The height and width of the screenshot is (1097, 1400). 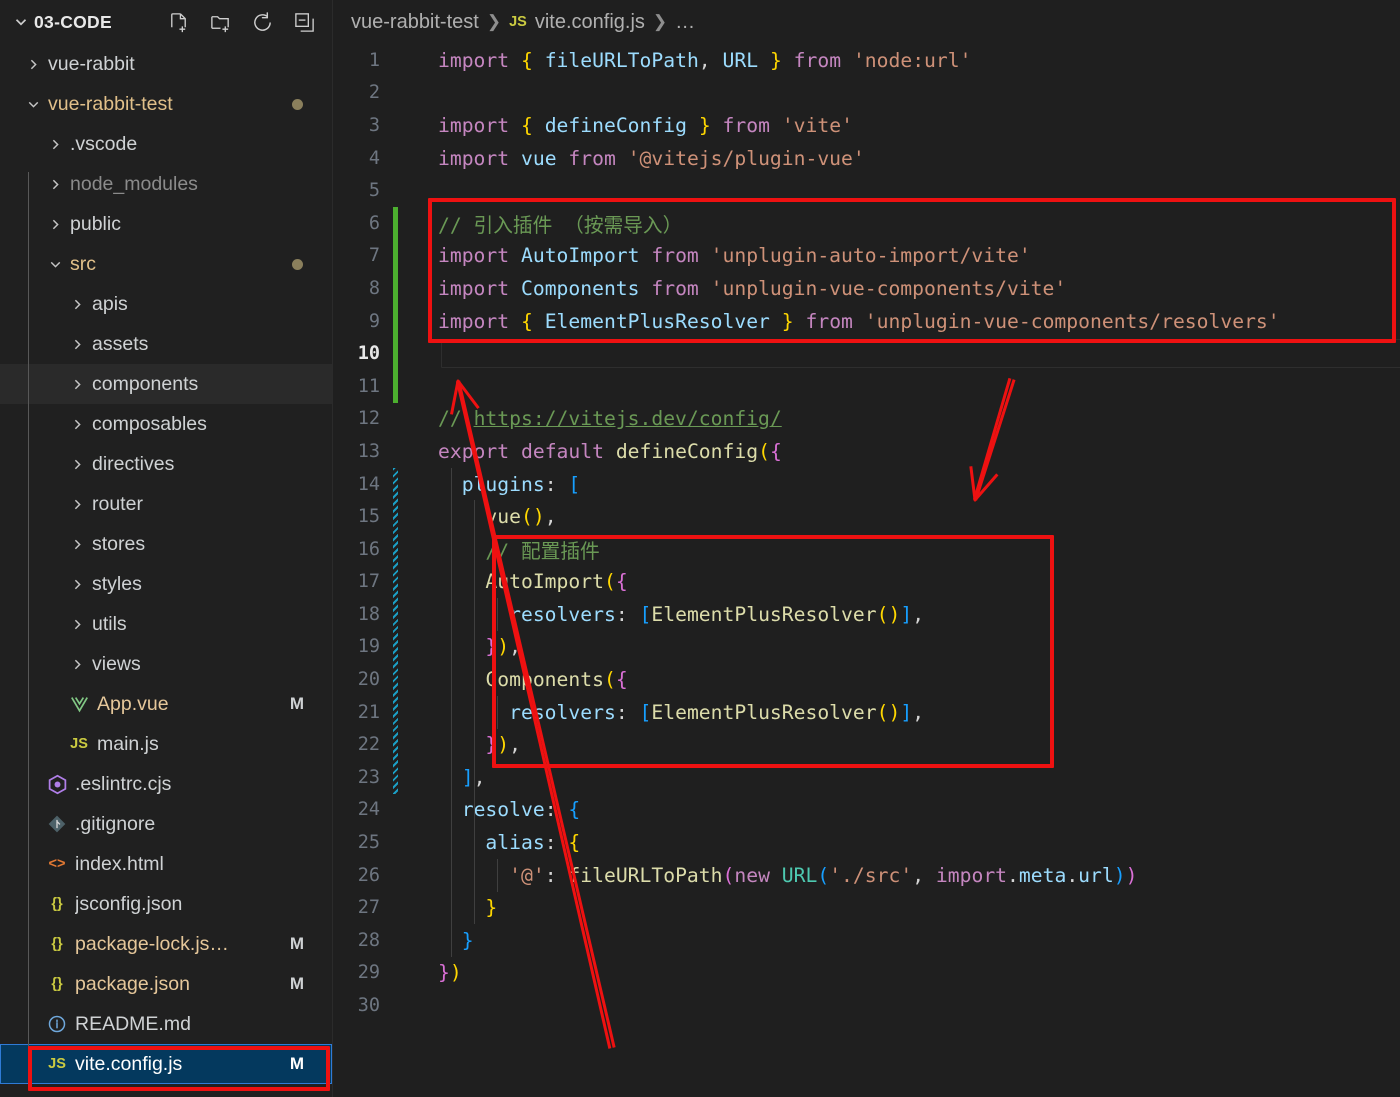 What do you see at coordinates (166, 104) in the screenshot?
I see `tree-folder-vue-rabbit-test: vue-rabbit-test` at bounding box center [166, 104].